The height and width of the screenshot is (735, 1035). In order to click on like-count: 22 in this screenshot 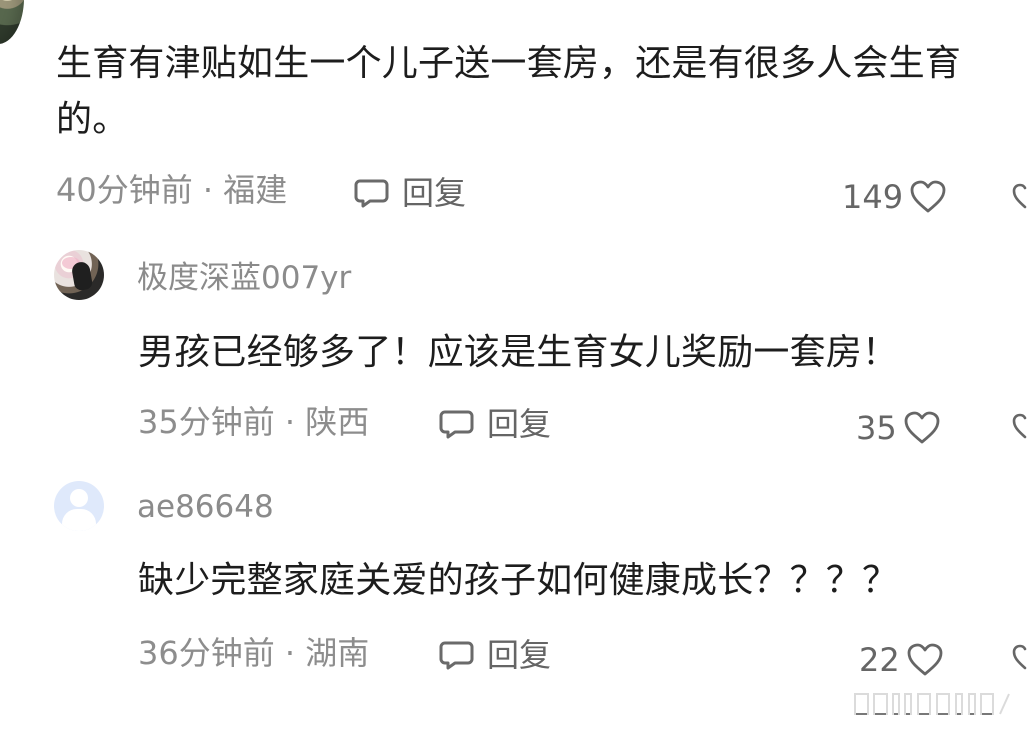, I will do `click(879, 660)`.